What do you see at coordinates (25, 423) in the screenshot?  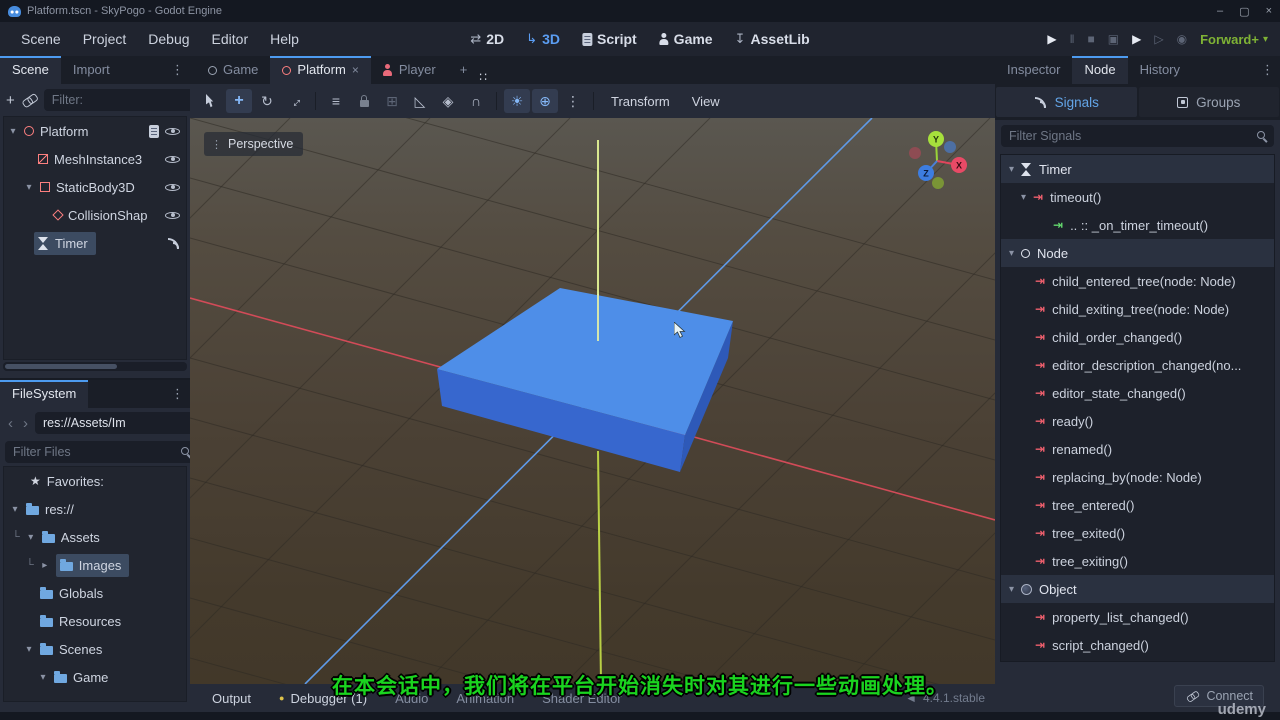 I see `nav-forward-icon: ›` at bounding box center [25, 423].